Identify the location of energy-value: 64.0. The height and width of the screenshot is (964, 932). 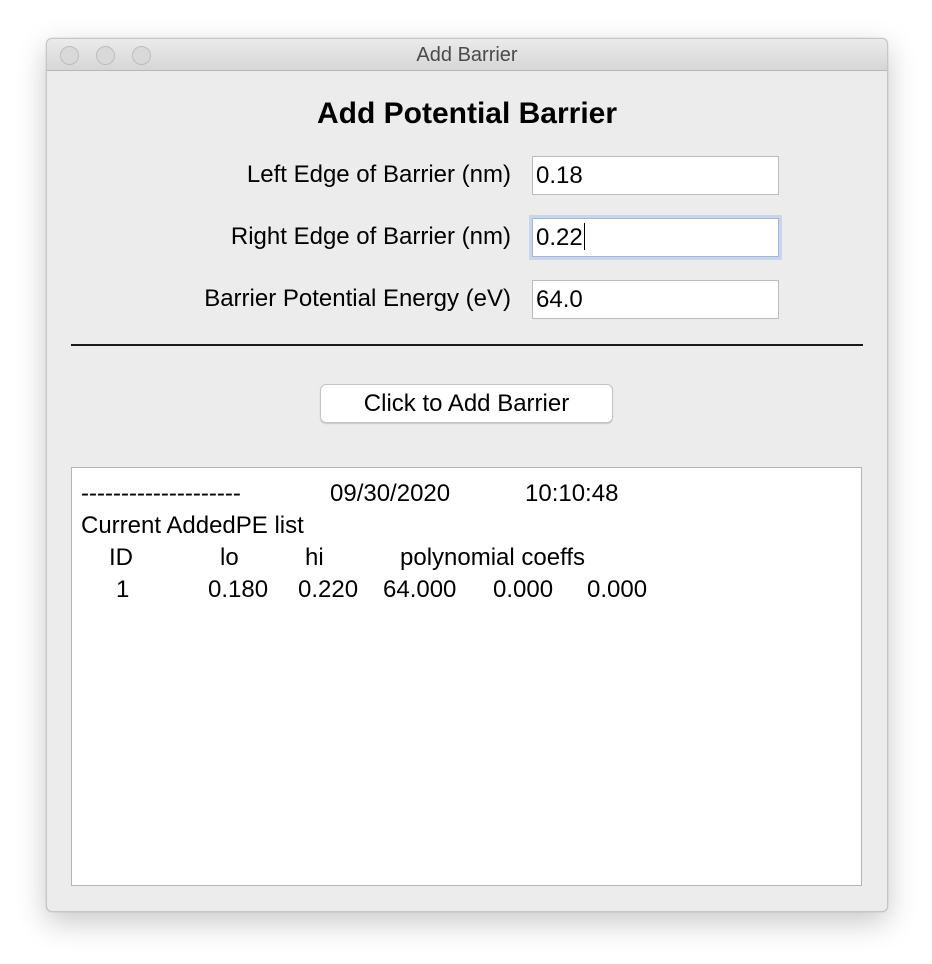
(559, 299).